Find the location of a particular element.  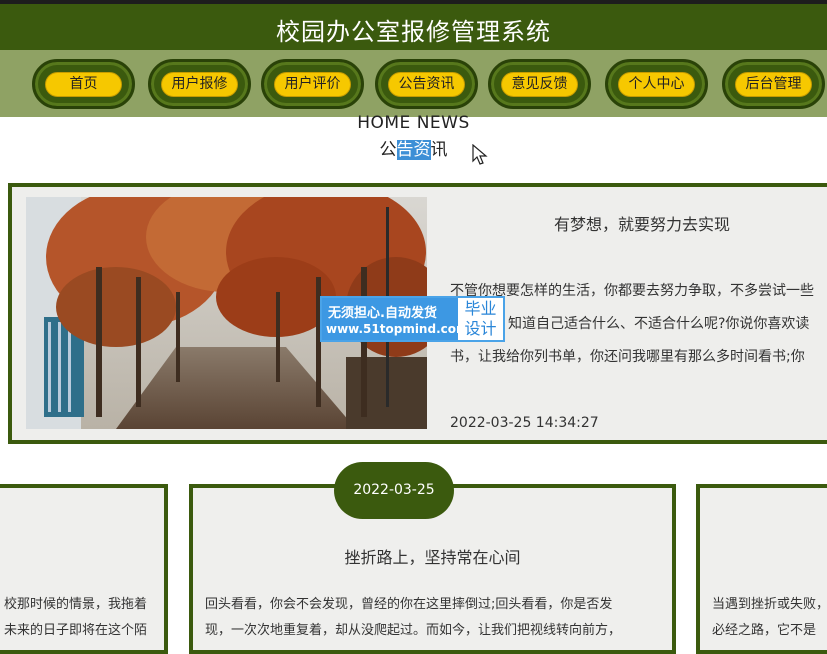

featured-news-date: 2022-03-25 14:34:27 is located at coordinates (524, 423).